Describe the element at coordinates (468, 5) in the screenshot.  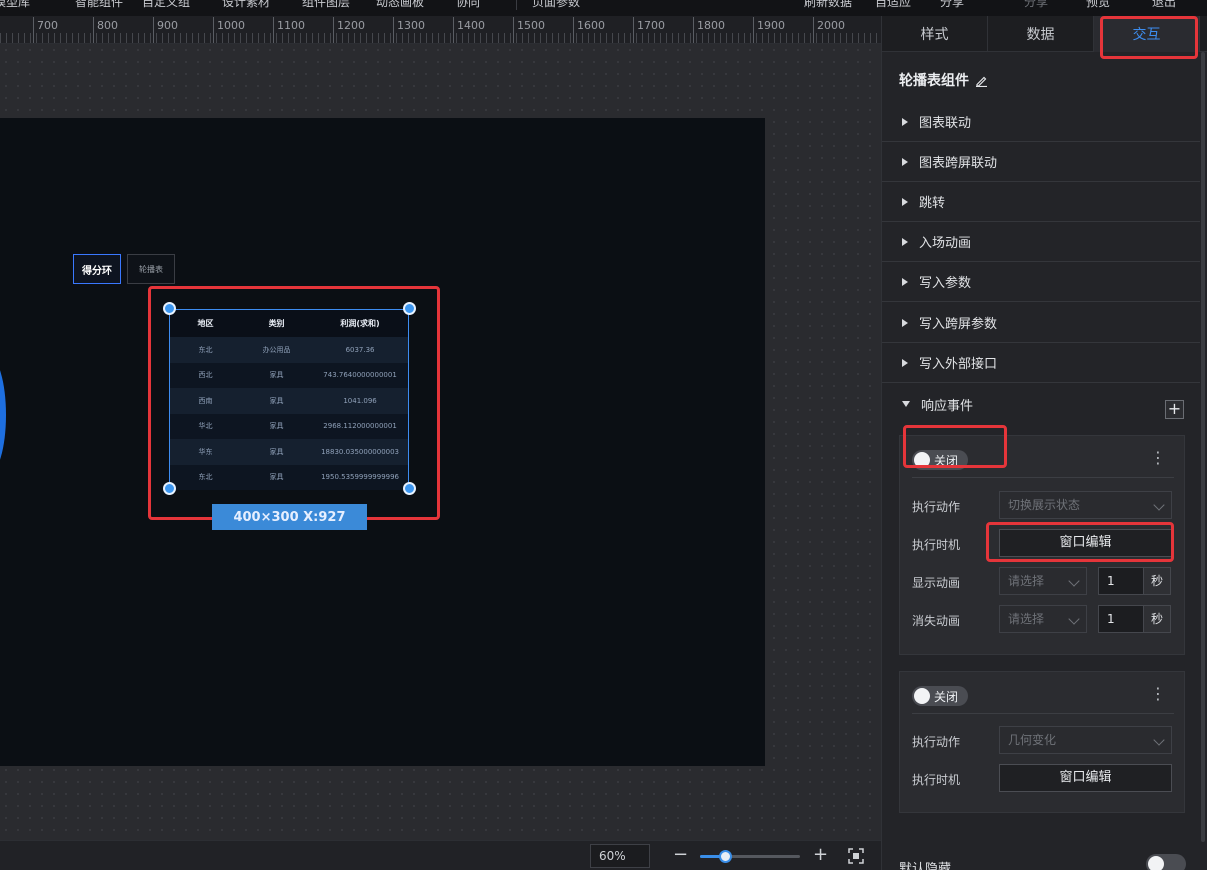
I see `menu-item: 协同` at that location.